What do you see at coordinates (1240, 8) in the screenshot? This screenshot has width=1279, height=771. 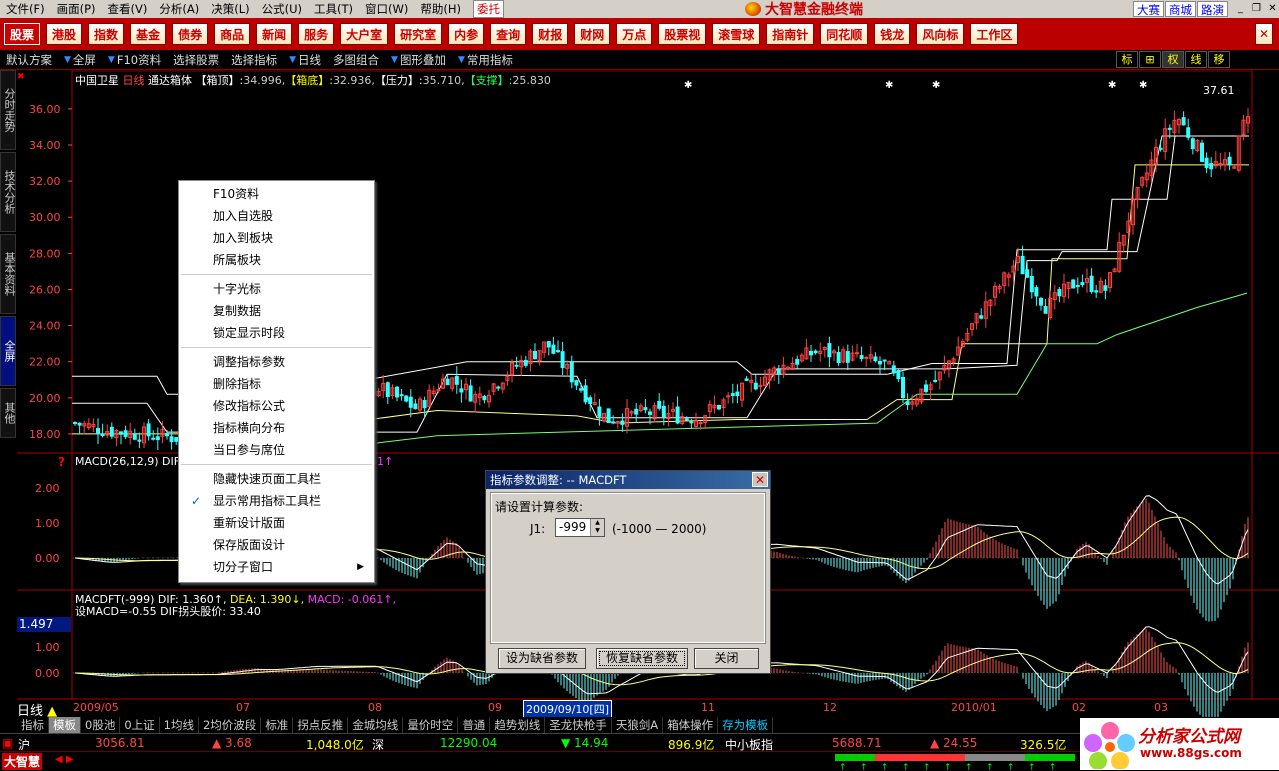 I see `minimize-icon: _` at bounding box center [1240, 8].